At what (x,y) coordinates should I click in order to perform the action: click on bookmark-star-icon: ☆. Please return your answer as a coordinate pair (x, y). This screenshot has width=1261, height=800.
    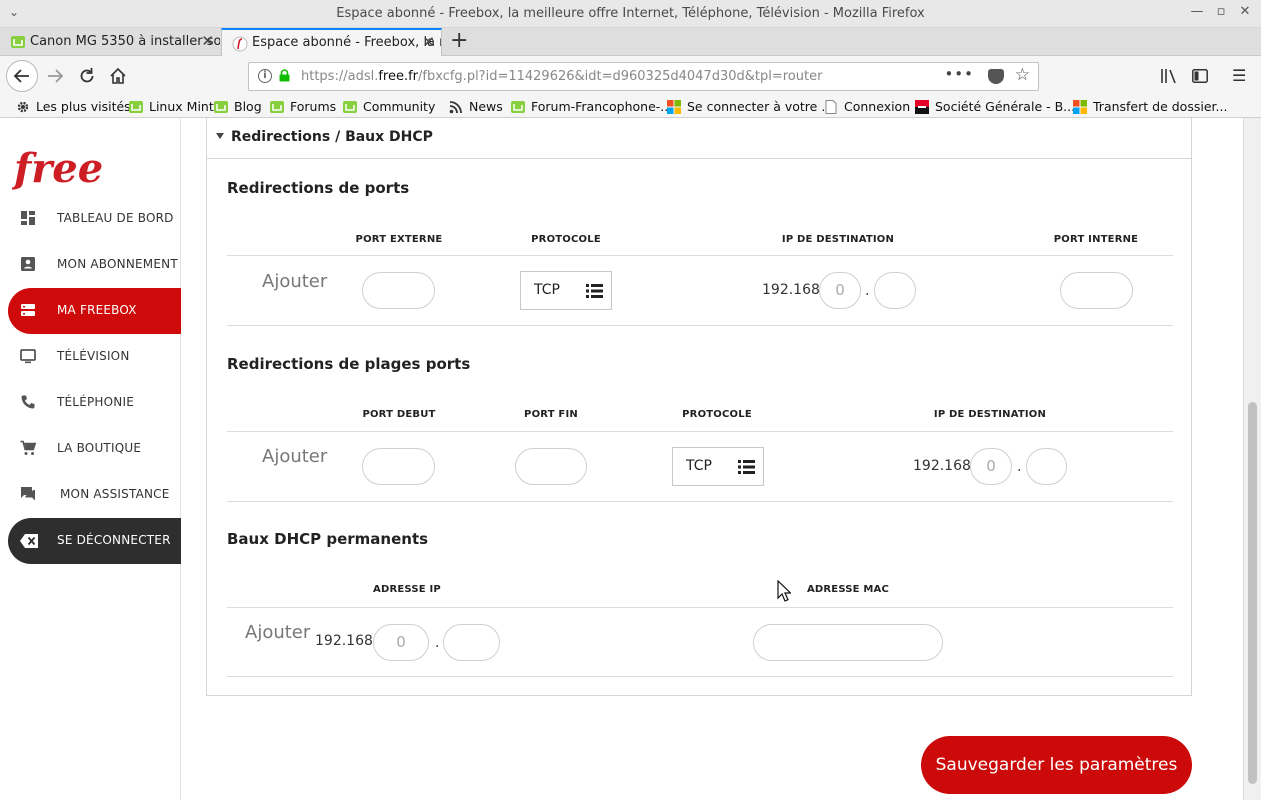
    Looking at the image, I should click on (1022, 75).